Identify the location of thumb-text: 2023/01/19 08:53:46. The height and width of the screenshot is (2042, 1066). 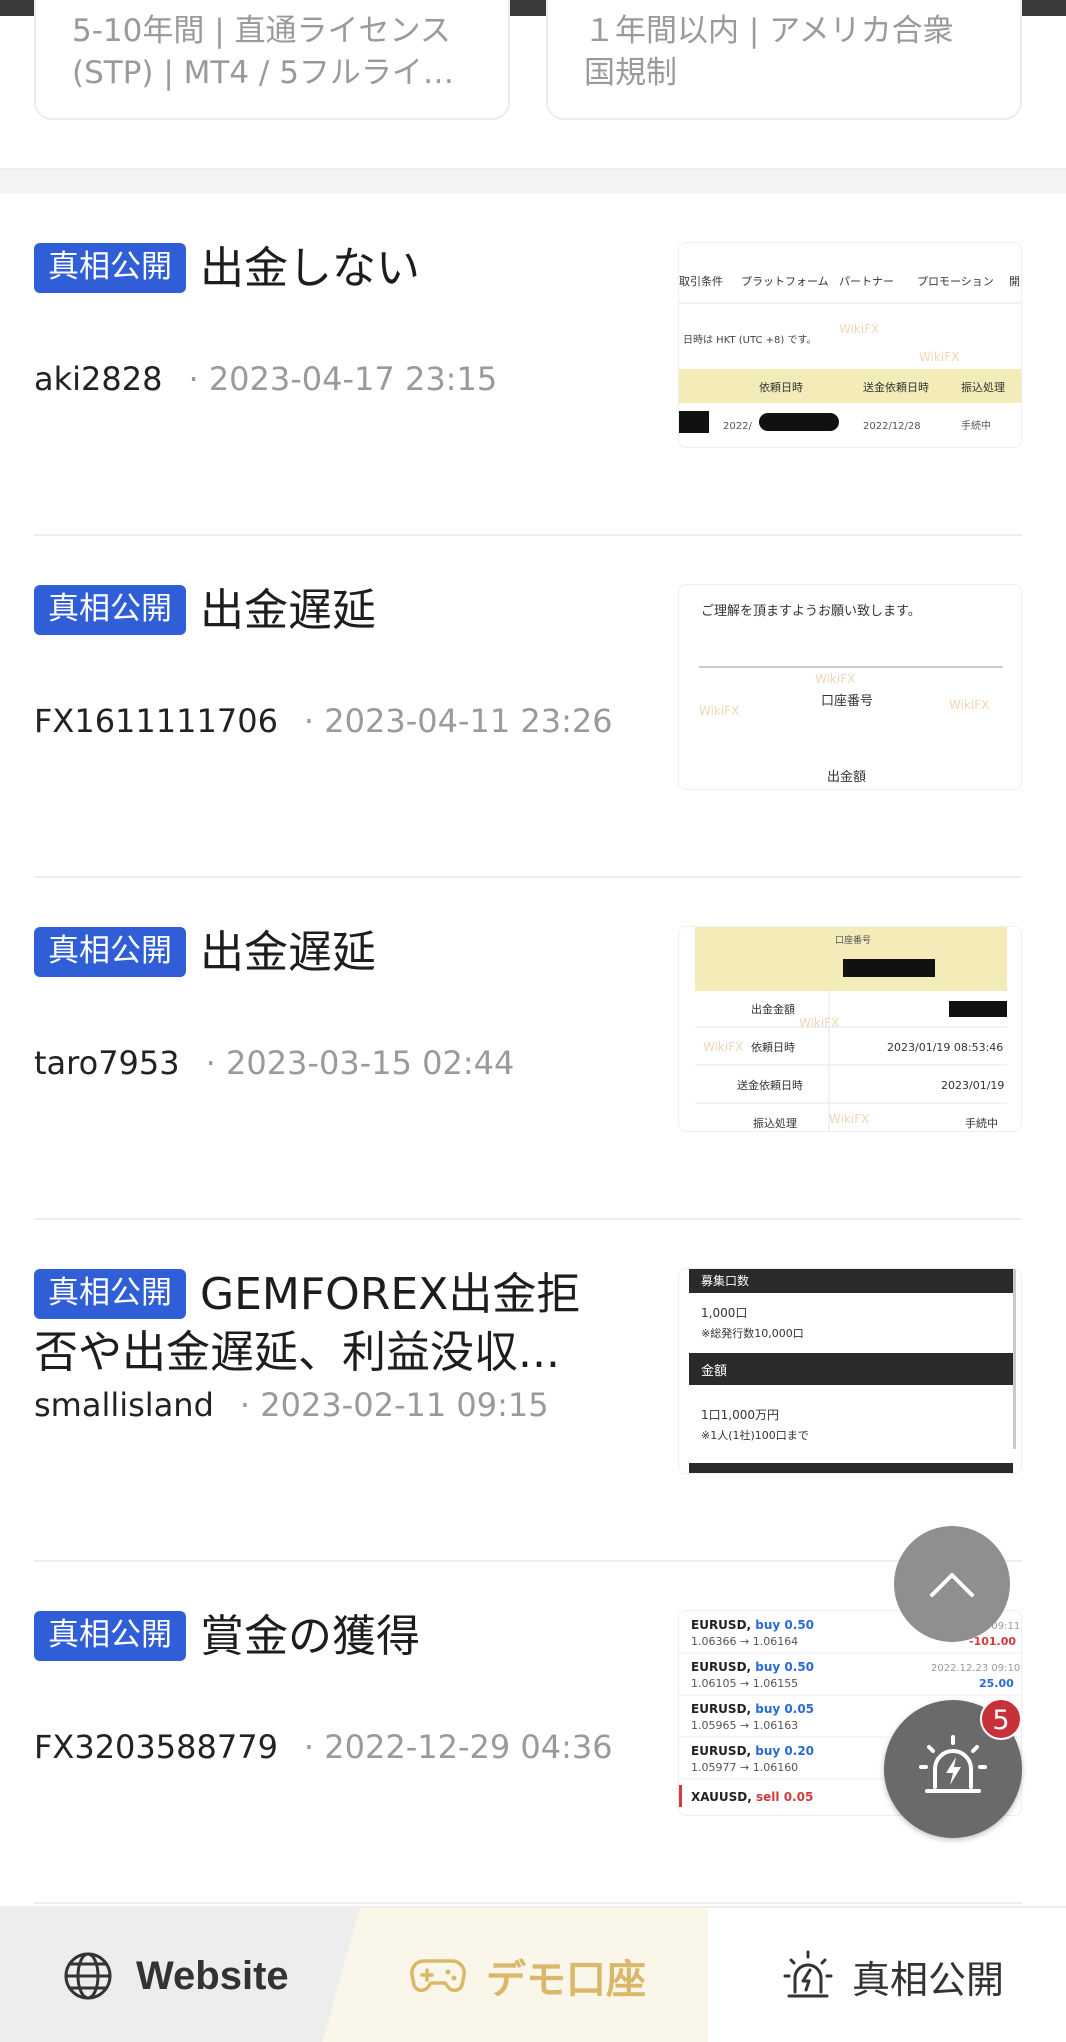
(945, 1047).